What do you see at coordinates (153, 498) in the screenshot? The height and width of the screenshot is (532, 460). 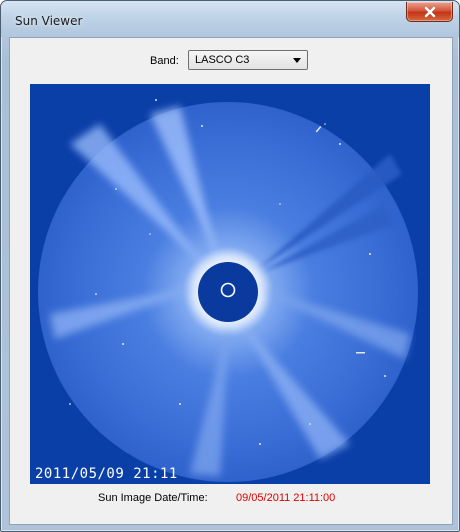 I see `date-time-label: Sun Image Date/Time:` at bounding box center [153, 498].